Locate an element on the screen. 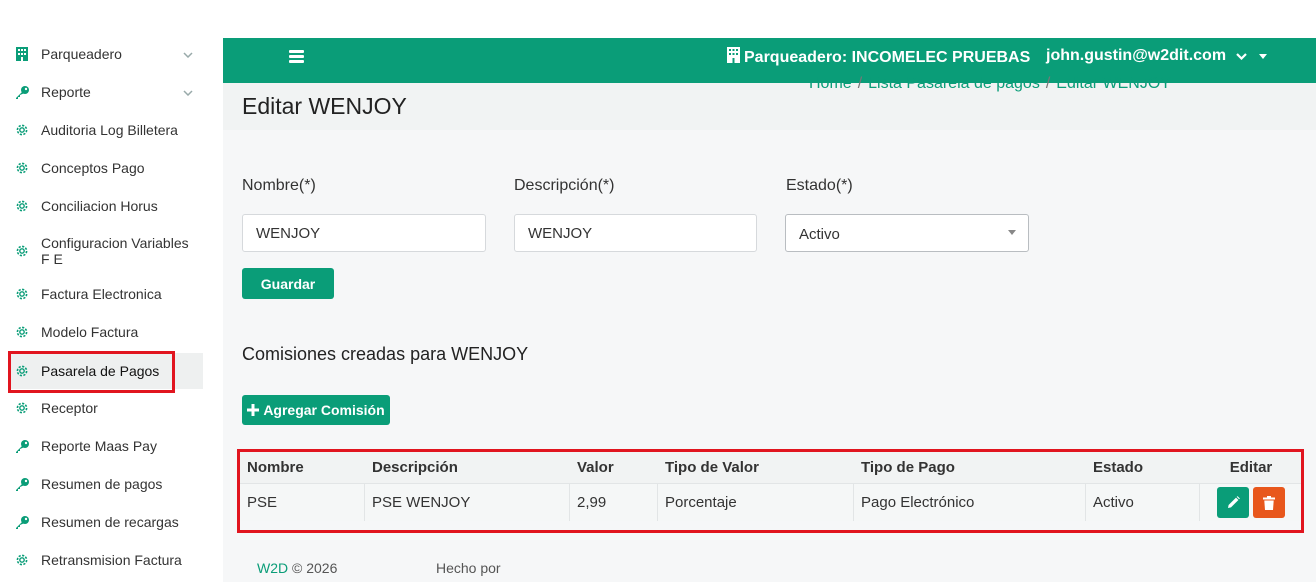 This screenshot has width=1316, height=582. current-parking: Parqueadero: INCOMELEC PRUEBAS is located at coordinates (878, 57).